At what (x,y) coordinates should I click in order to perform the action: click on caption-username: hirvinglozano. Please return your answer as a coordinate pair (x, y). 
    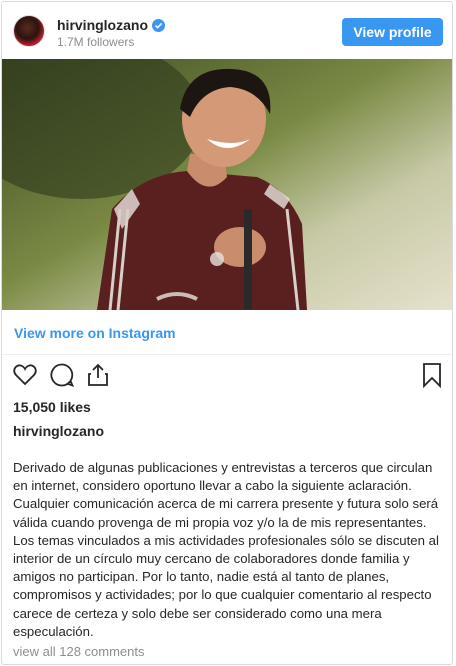
    Looking at the image, I should click on (58, 431).